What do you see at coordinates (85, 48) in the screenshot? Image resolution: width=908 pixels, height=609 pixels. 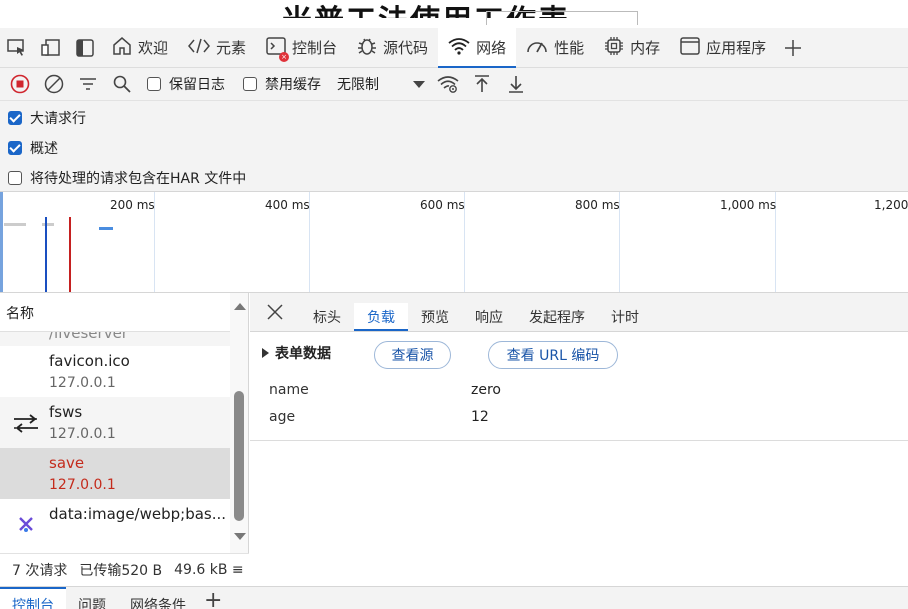 I see `dock-panel-icon` at bounding box center [85, 48].